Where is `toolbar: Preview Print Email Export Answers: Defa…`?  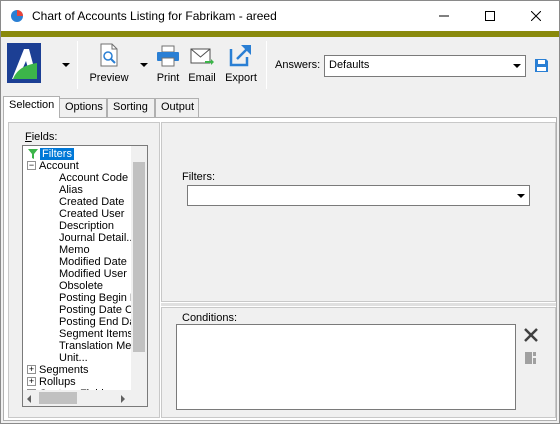
toolbar: Preview Print Email Export Answers: Defa… is located at coordinates (280, 65).